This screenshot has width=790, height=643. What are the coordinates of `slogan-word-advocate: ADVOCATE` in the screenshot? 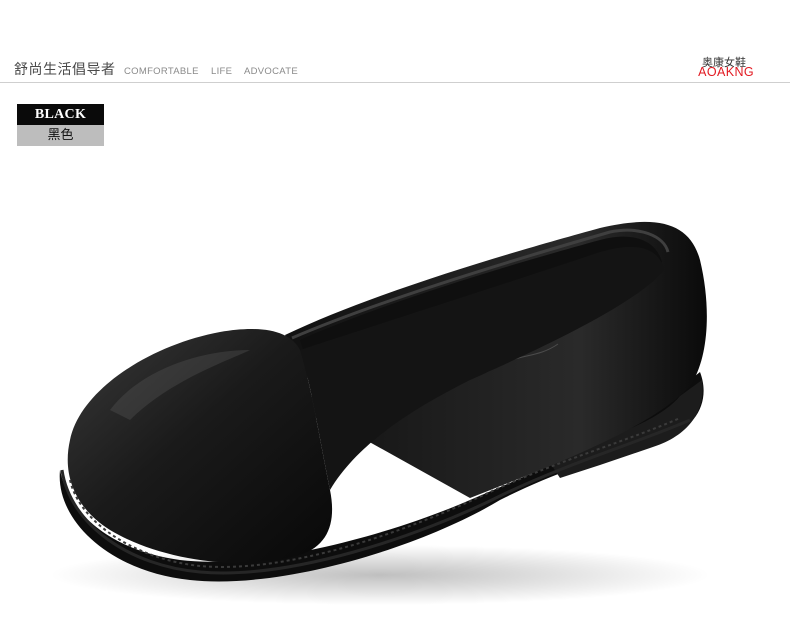 It's located at (271, 71).